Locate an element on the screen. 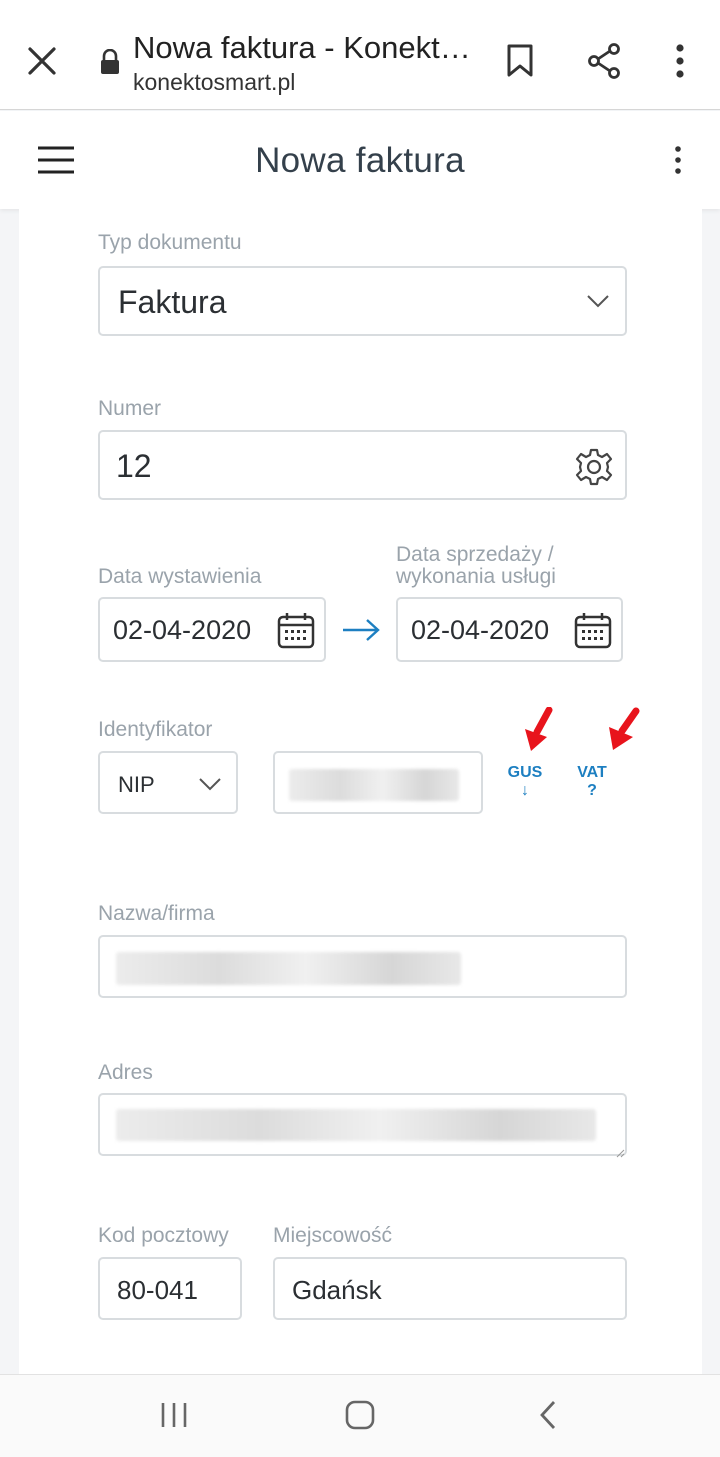  address-label: Adres is located at coordinates (125, 1072).